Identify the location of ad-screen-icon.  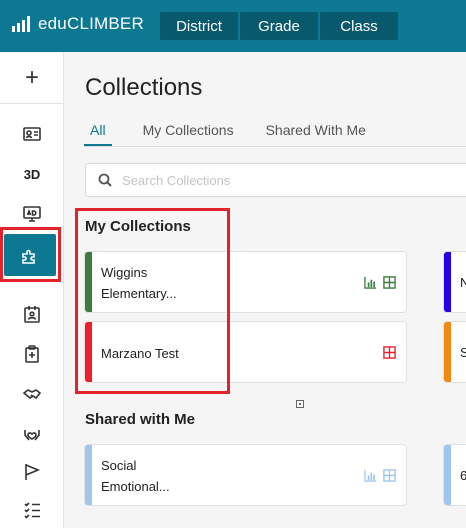
(32, 214).